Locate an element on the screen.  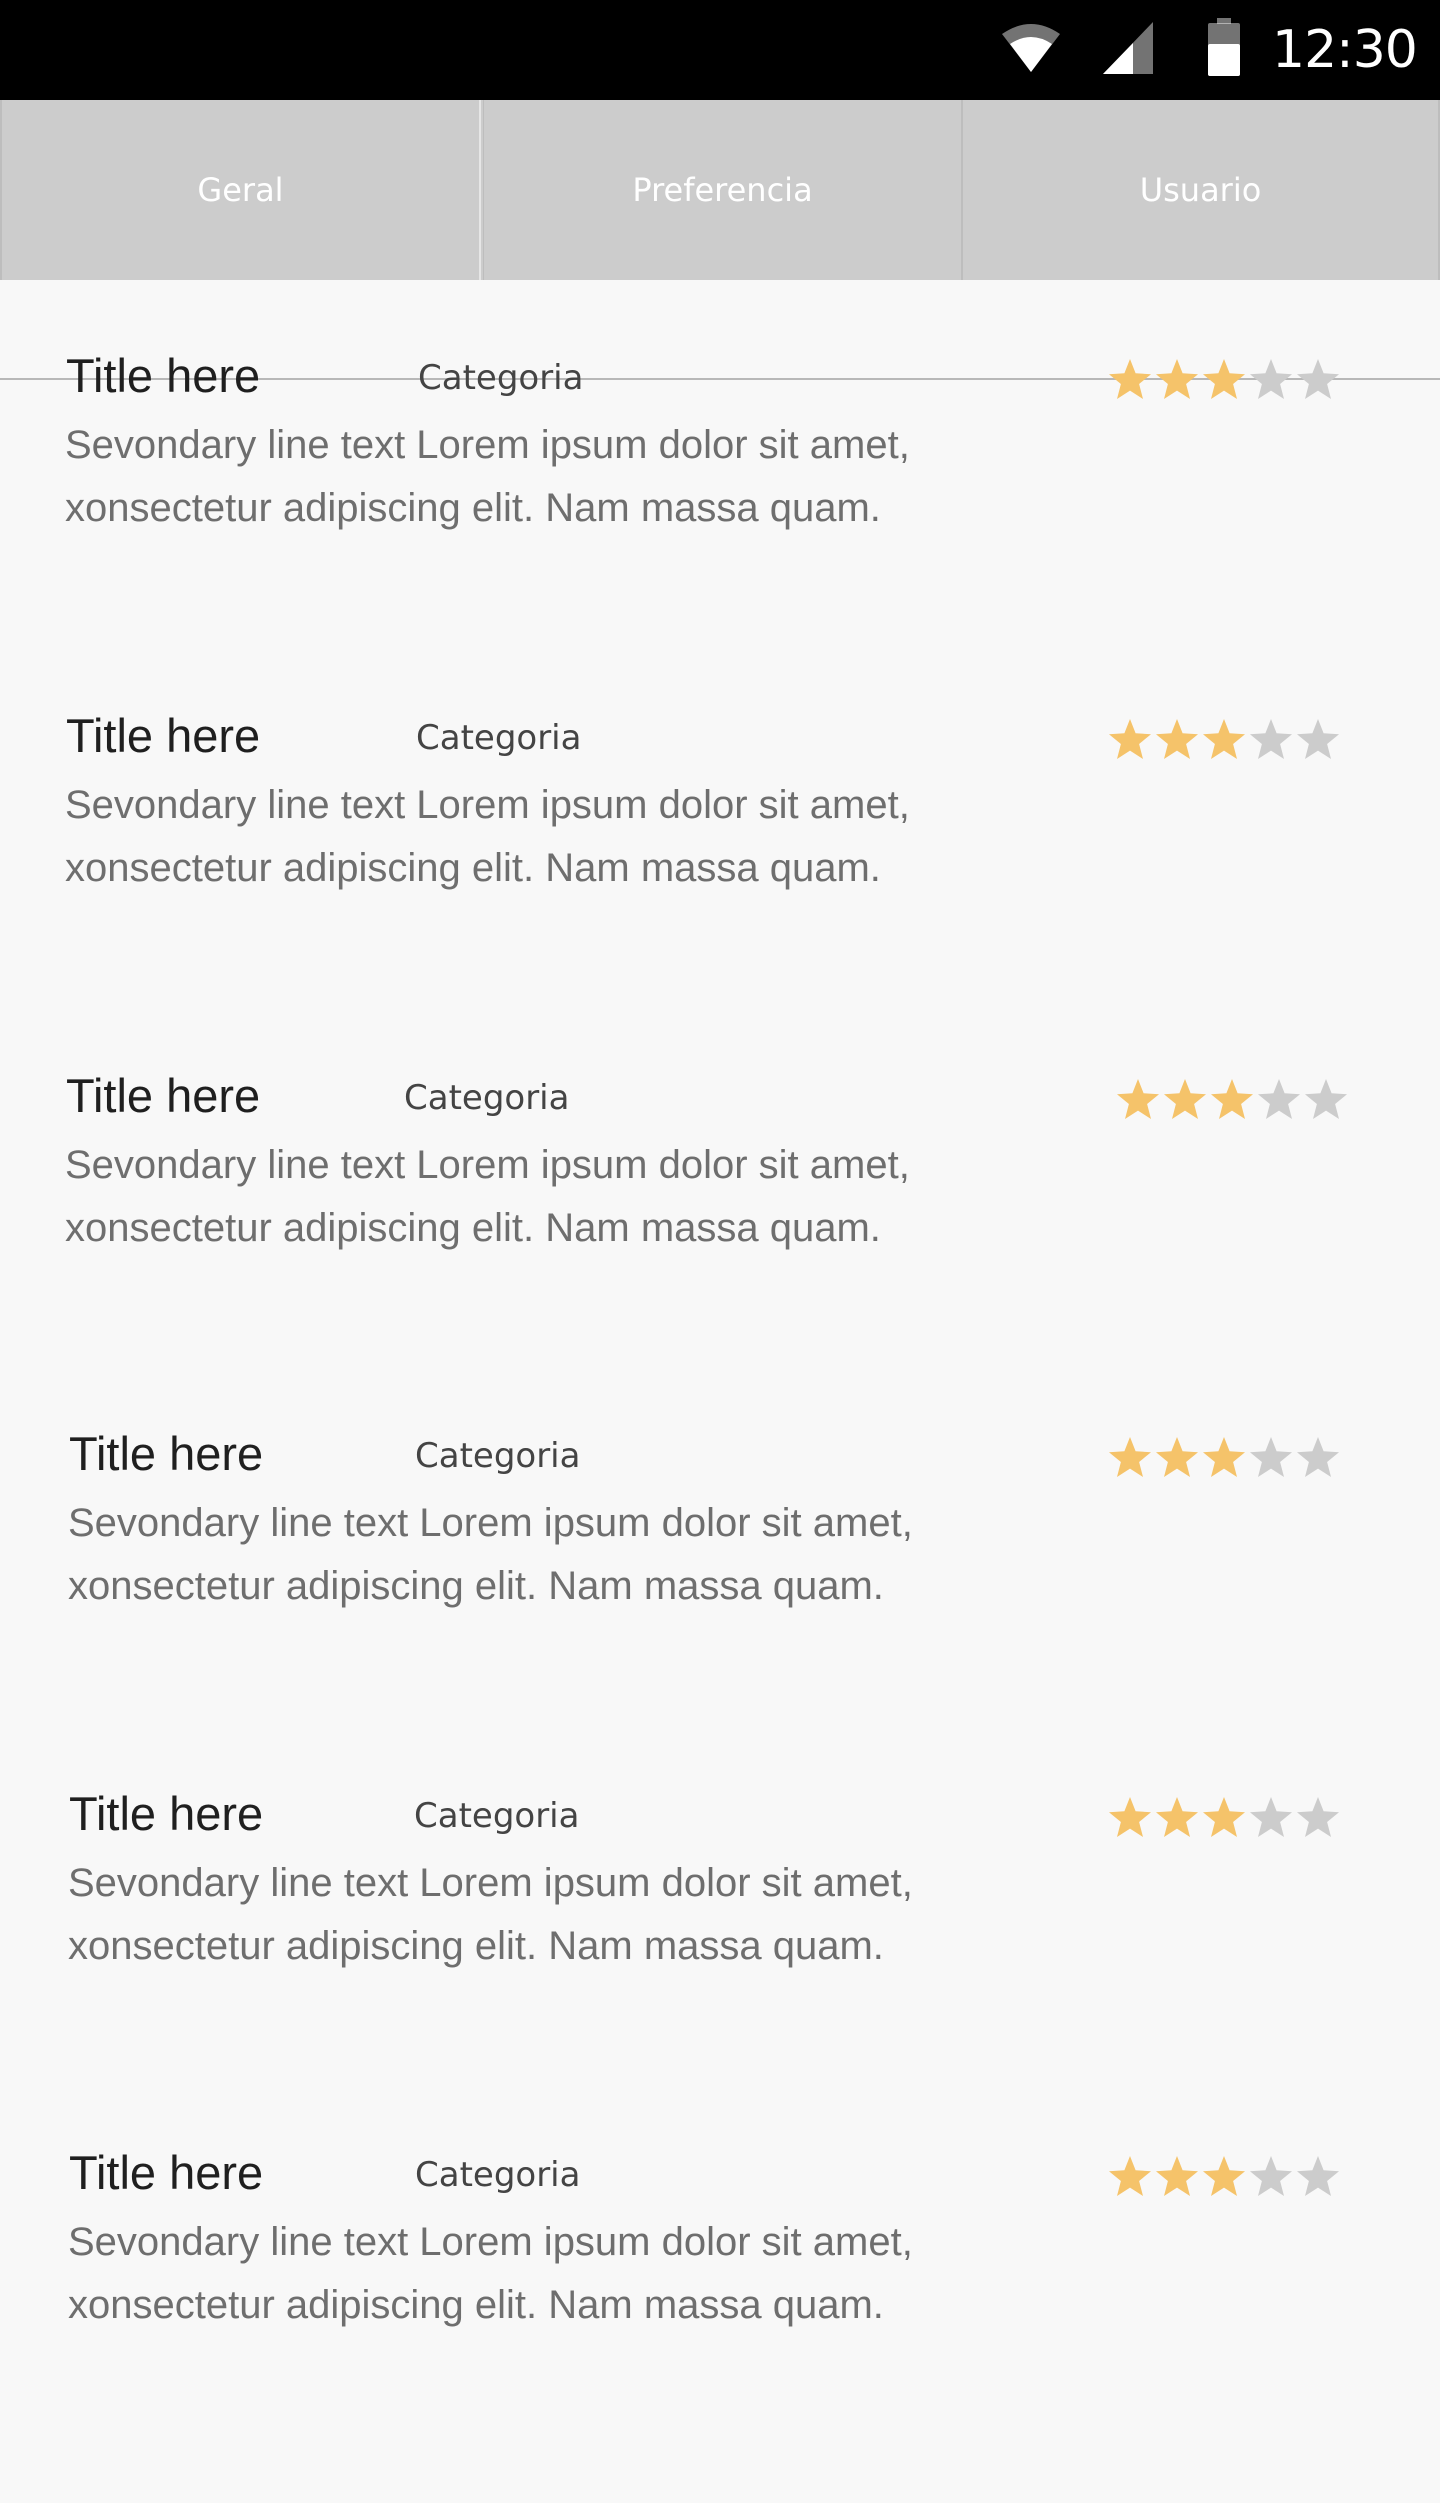
wifi-icon is located at coordinates (1031, 48).